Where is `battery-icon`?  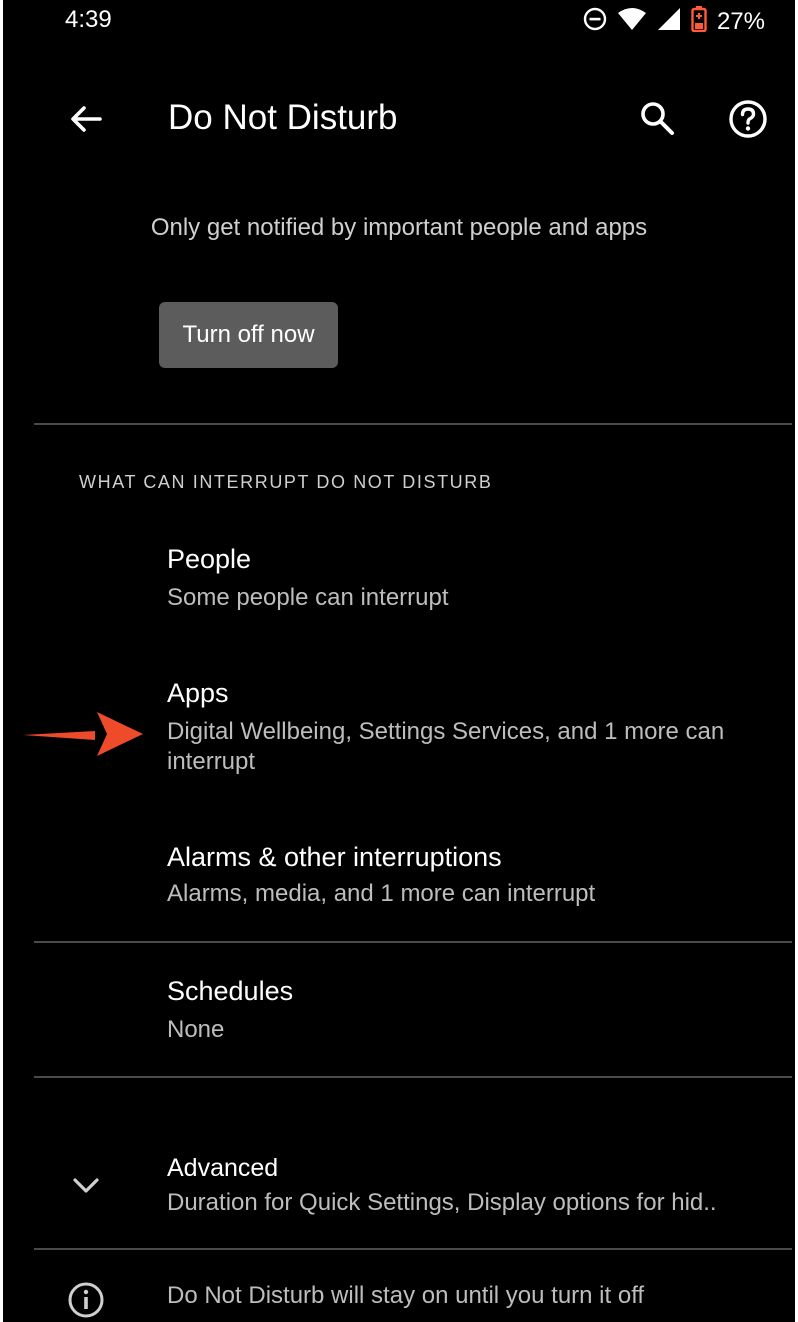 battery-icon is located at coordinates (699, 21).